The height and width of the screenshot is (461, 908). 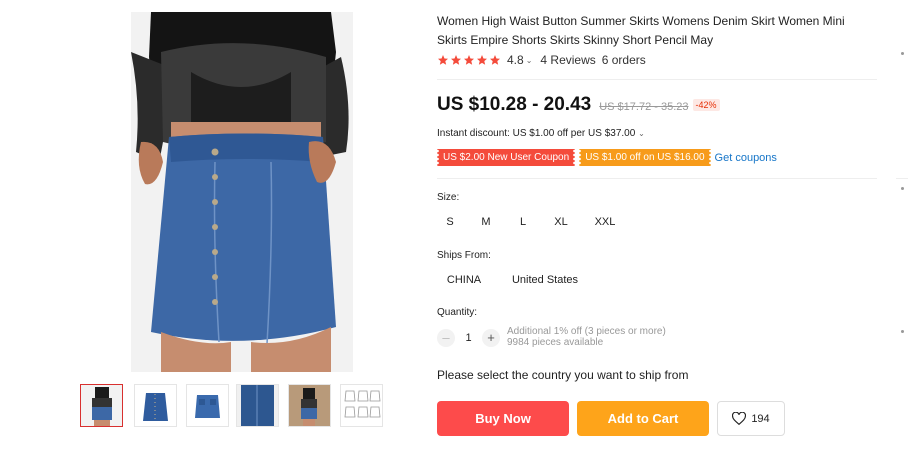 I want to click on buy-now-button: Buy Now, so click(x=503, y=418).